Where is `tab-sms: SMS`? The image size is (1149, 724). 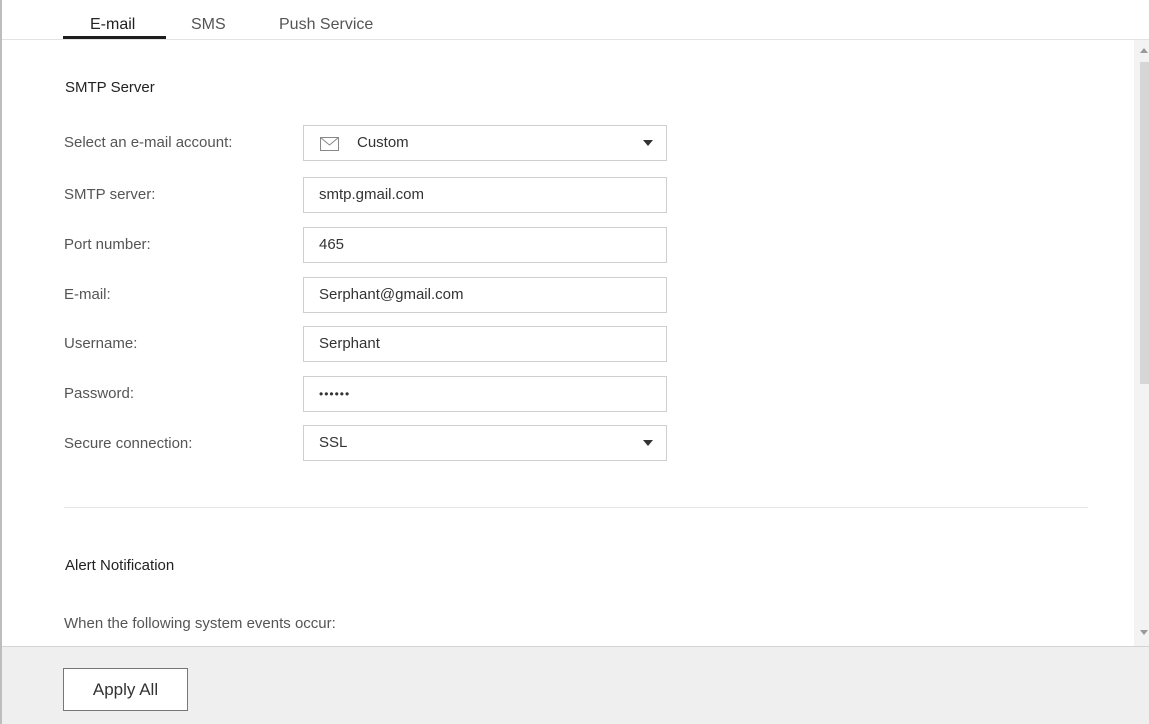
tab-sms: SMS is located at coordinates (208, 25).